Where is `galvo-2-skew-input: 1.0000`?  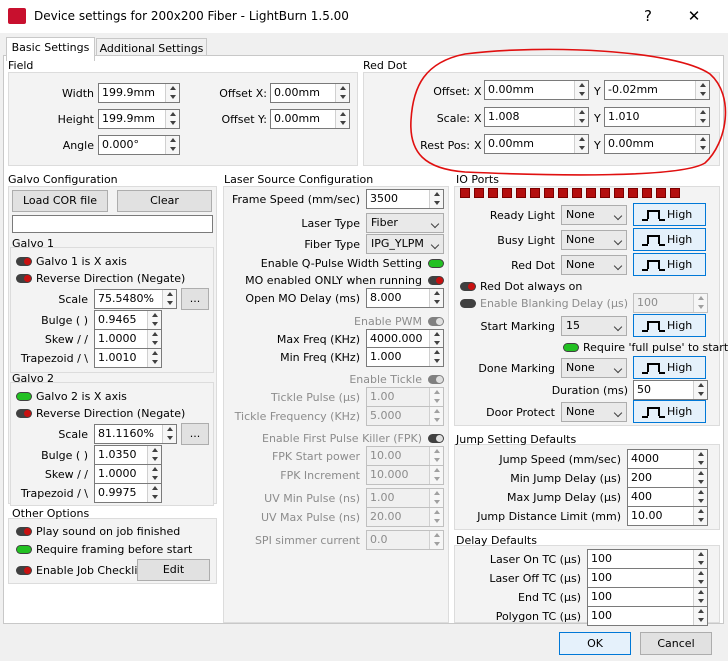
galvo-2-skew-input: 1.0000 is located at coordinates (128, 474).